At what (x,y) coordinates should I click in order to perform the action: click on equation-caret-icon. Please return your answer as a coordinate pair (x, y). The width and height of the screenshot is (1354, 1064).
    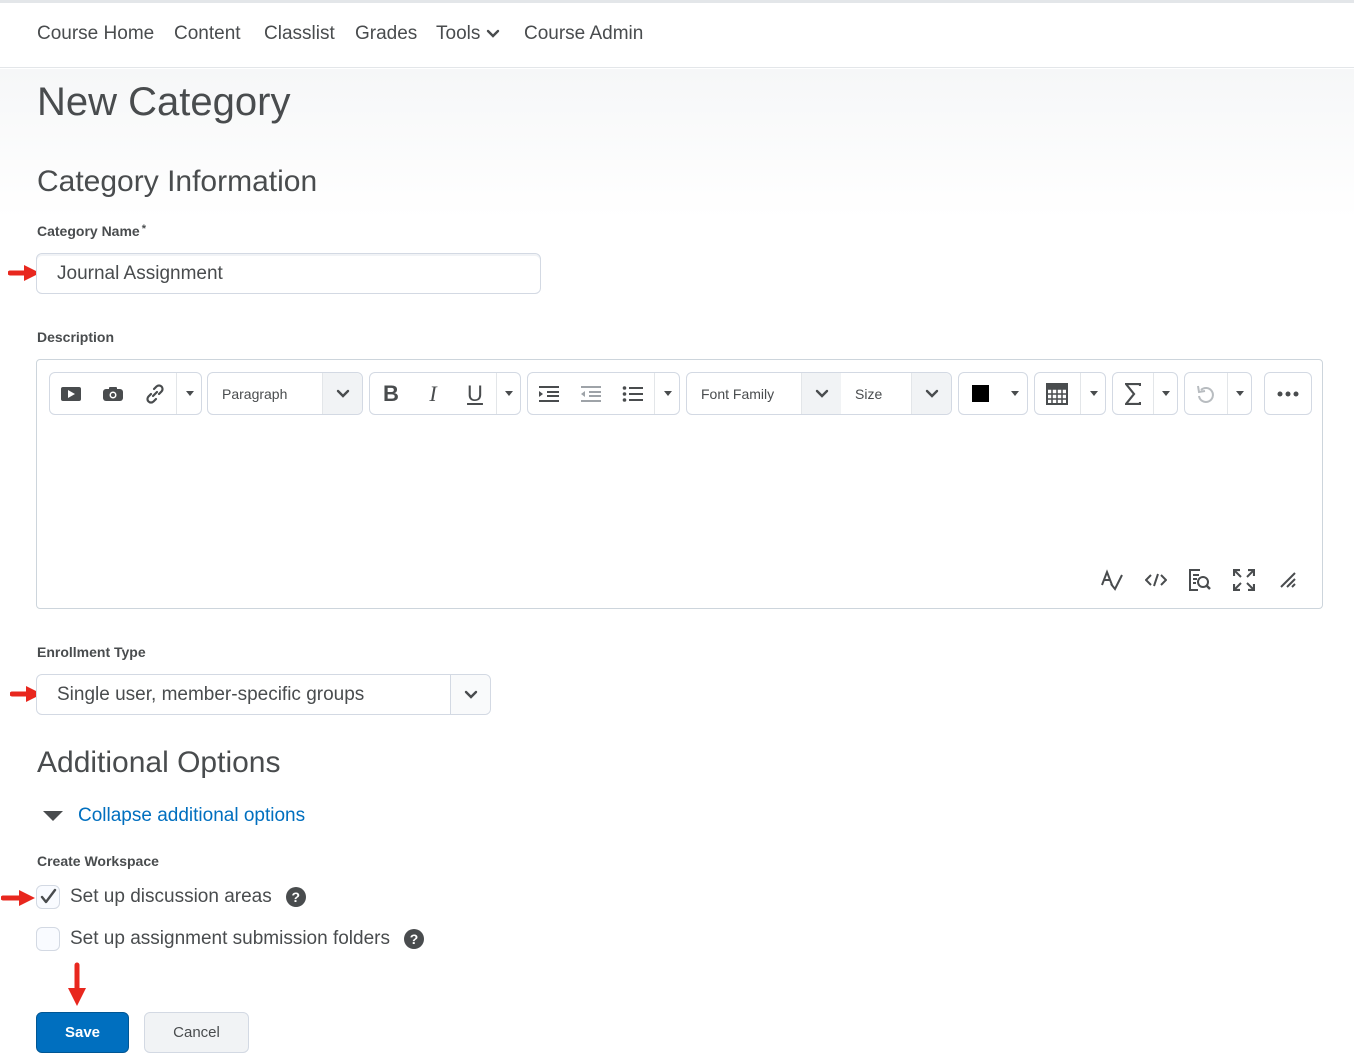
    Looking at the image, I should click on (1166, 393).